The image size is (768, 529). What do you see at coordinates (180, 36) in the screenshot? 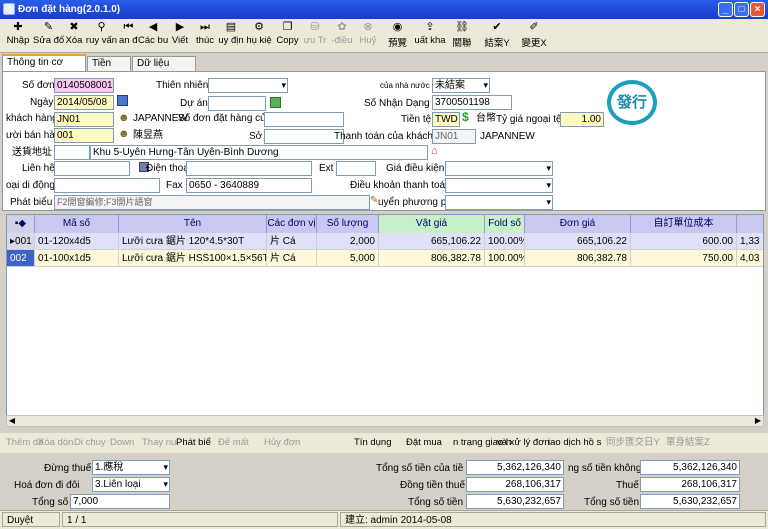
I see `toolbar-button-6: ▶ Viết` at bounding box center [180, 36].